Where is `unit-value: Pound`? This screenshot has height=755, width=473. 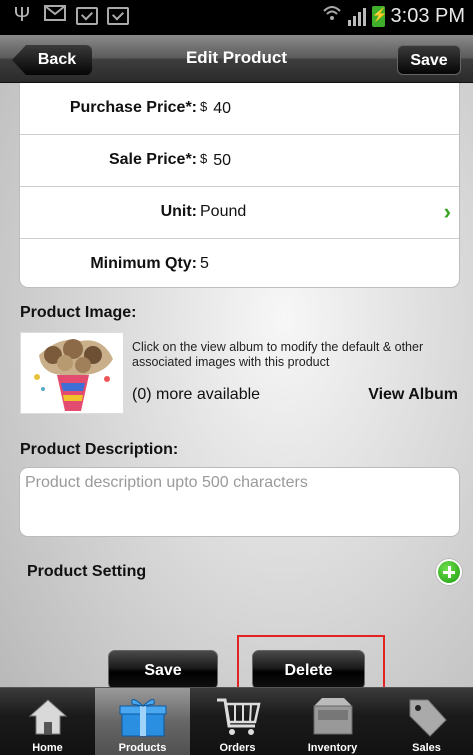 unit-value: Pound is located at coordinates (223, 211).